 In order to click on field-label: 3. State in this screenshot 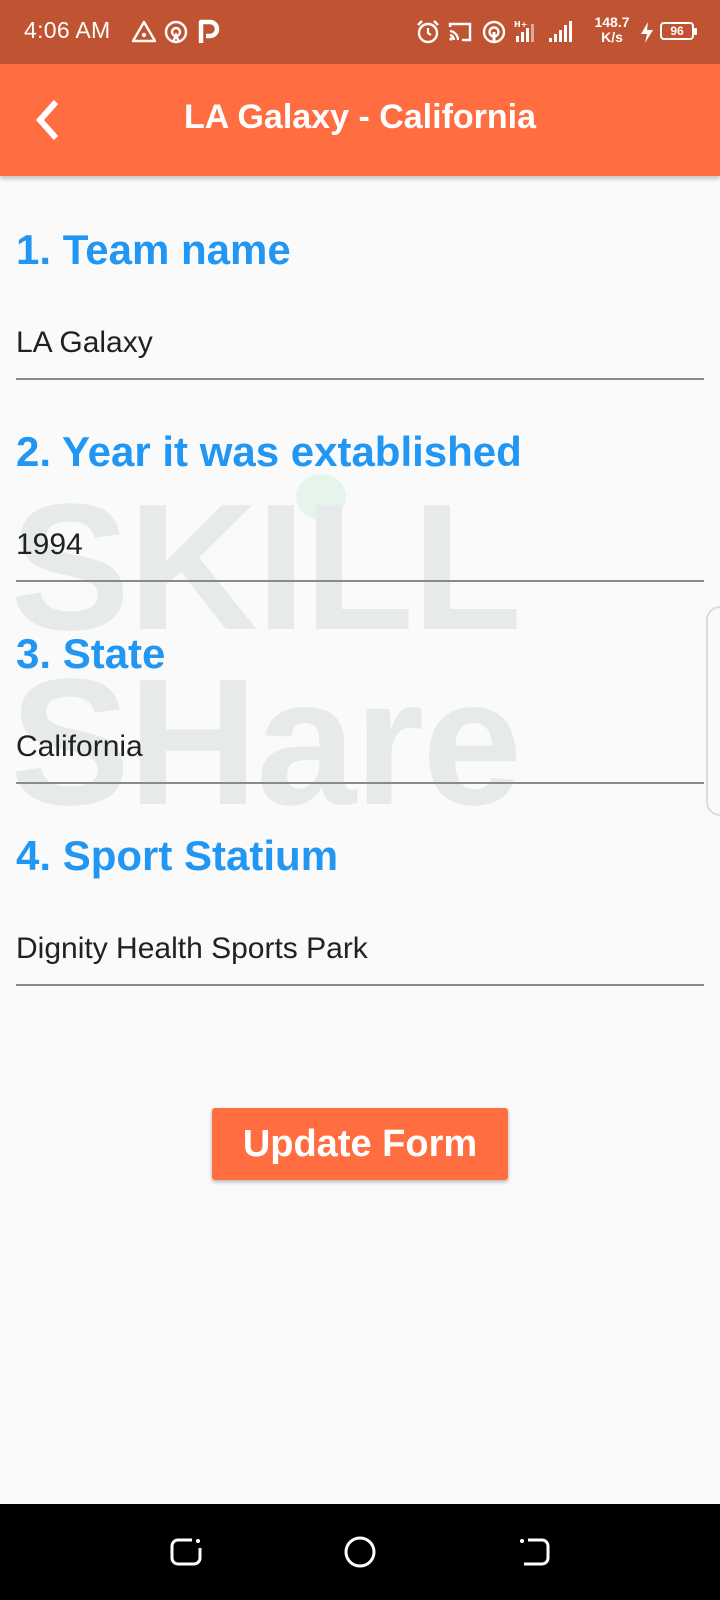, I will do `click(91, 653)`.